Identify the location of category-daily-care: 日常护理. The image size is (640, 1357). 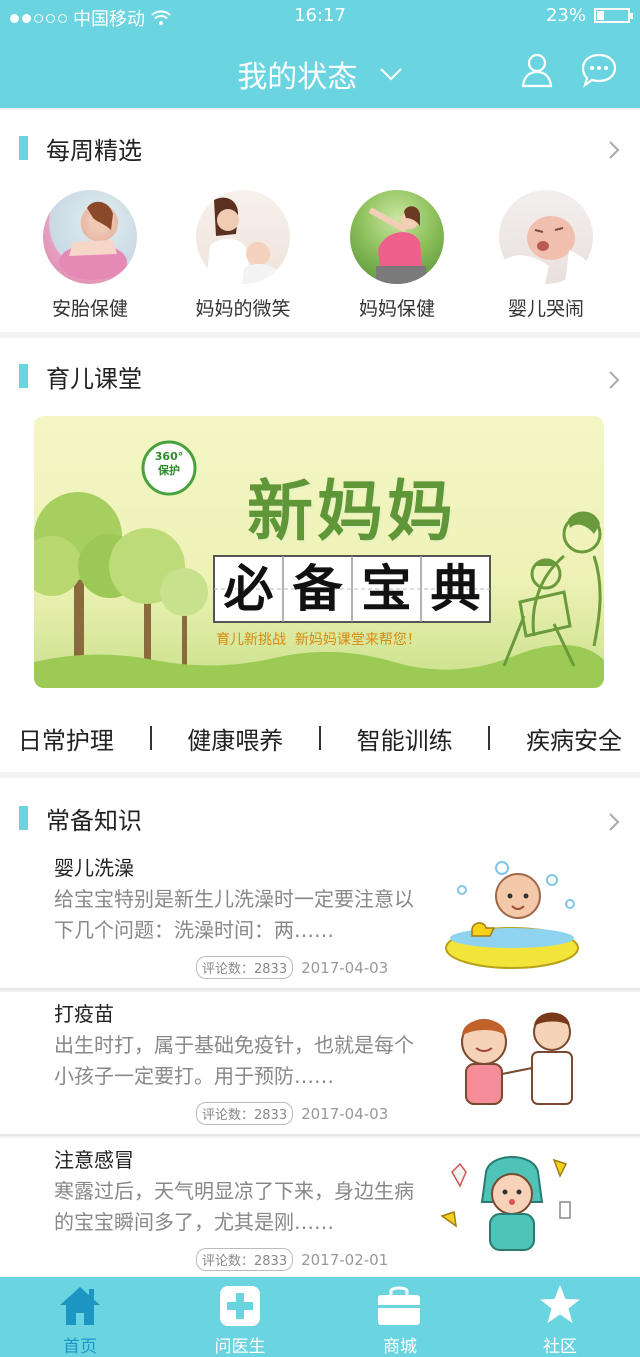
(66, 738).